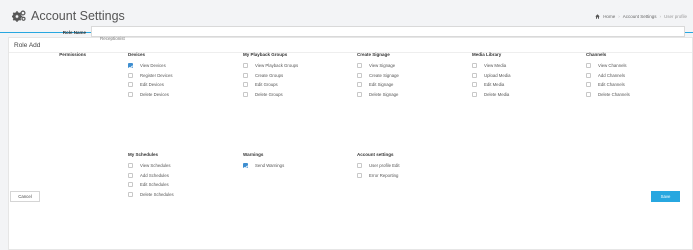 The width and height of the screenshot is (693, 250). I want to click on permission-option: View Devices, so click(150, 66).